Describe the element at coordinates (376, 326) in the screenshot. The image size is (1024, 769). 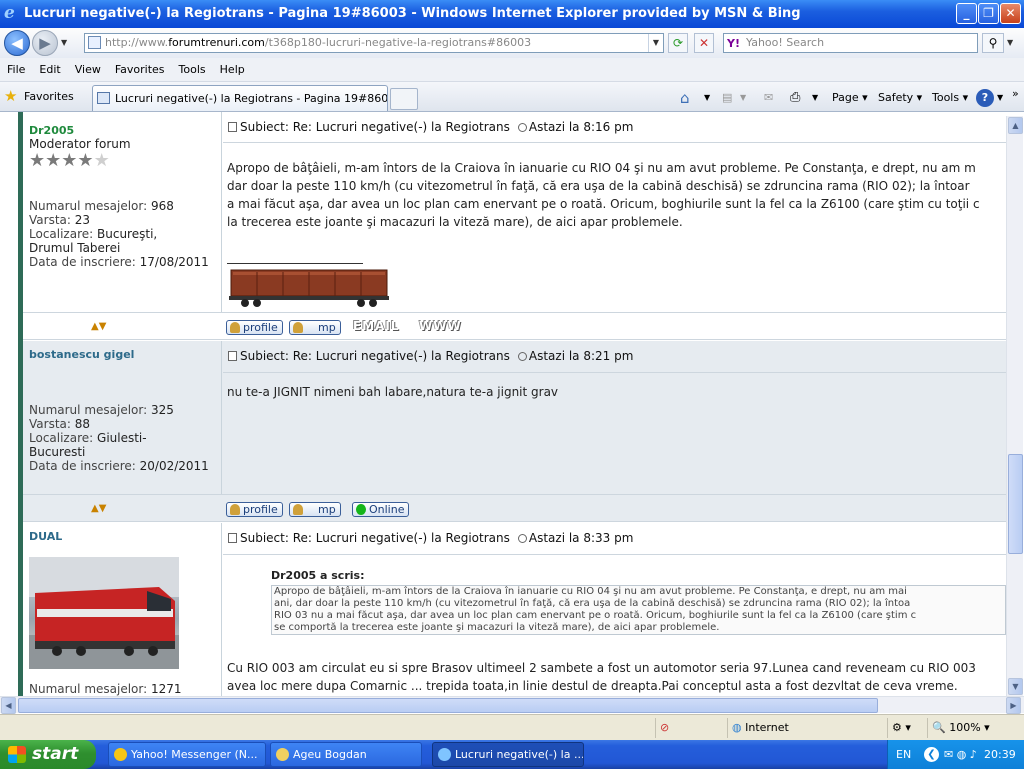
I see `email-button: EMAIL` at that location.